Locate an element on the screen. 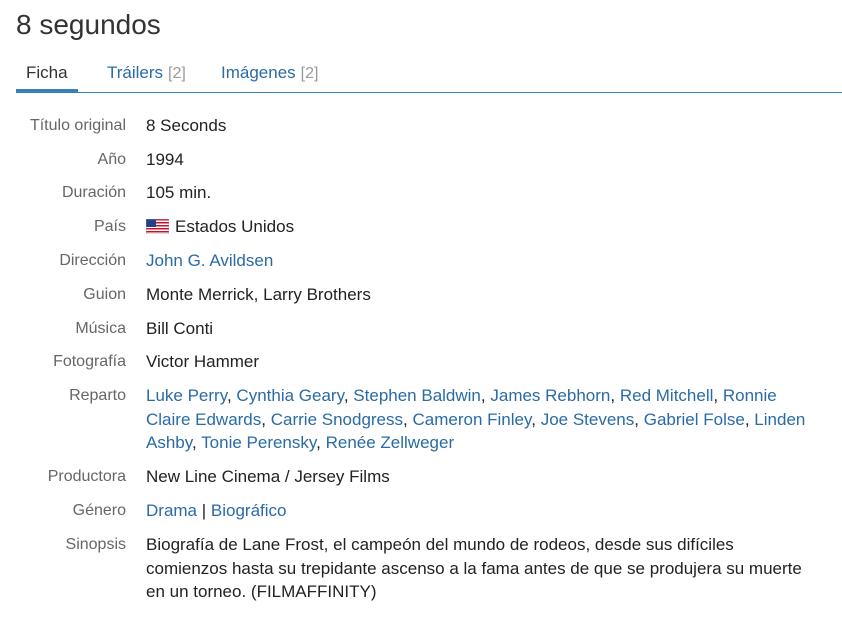 The width and height of the screenshot is (842, 629). field-label: Género is located at coordinates (99, 510).